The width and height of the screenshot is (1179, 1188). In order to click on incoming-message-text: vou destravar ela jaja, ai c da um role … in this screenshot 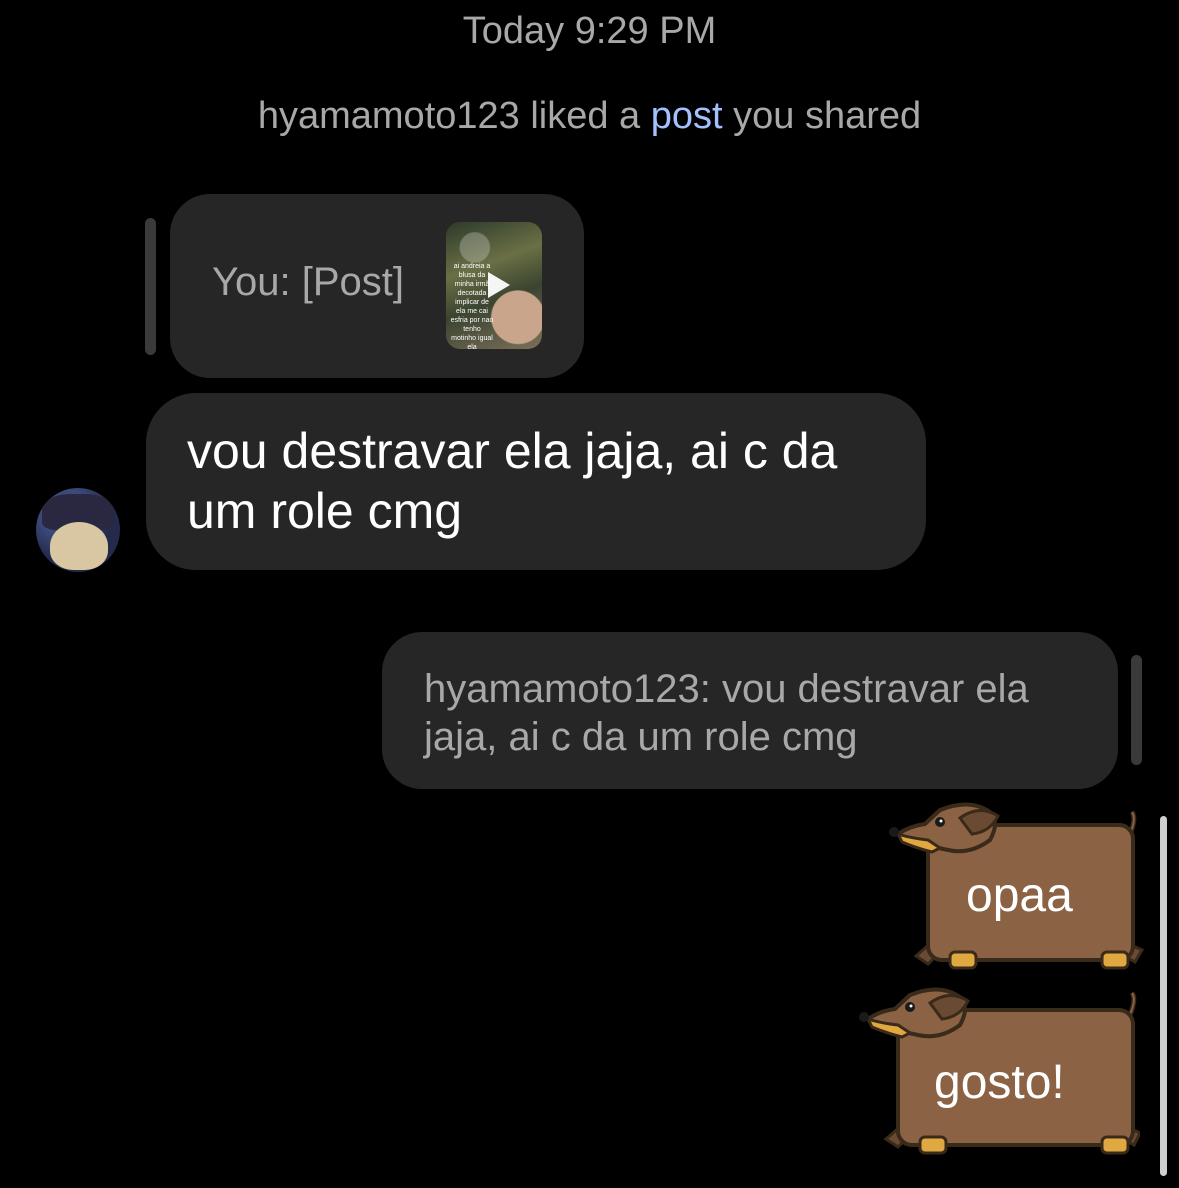, I will do `click(512, 481)`.